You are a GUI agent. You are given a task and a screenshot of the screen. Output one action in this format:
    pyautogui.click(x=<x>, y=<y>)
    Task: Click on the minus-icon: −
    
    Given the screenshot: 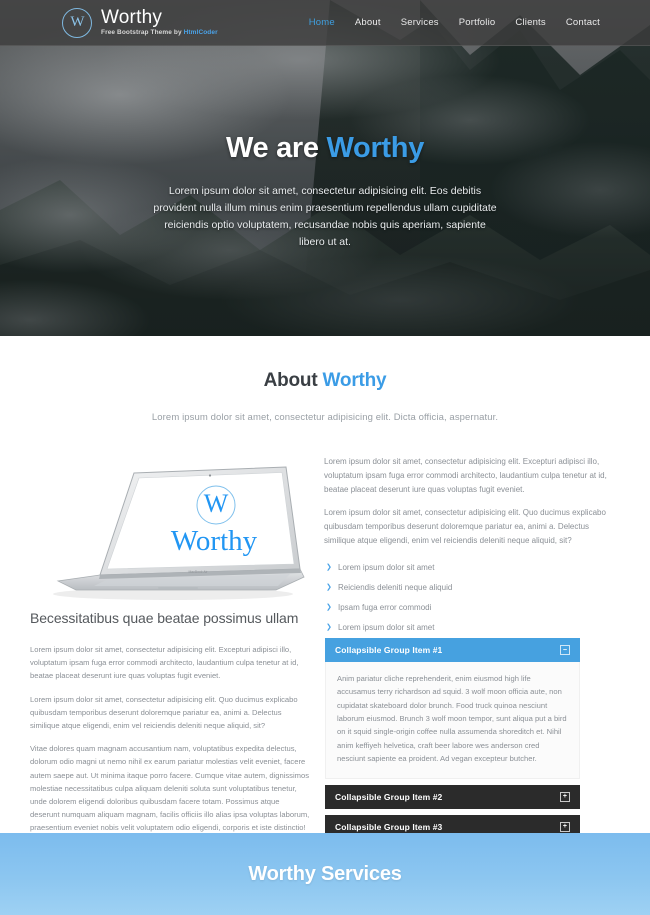 What is the action you would take?
    pyautogui.click(x=565, y=650)
    